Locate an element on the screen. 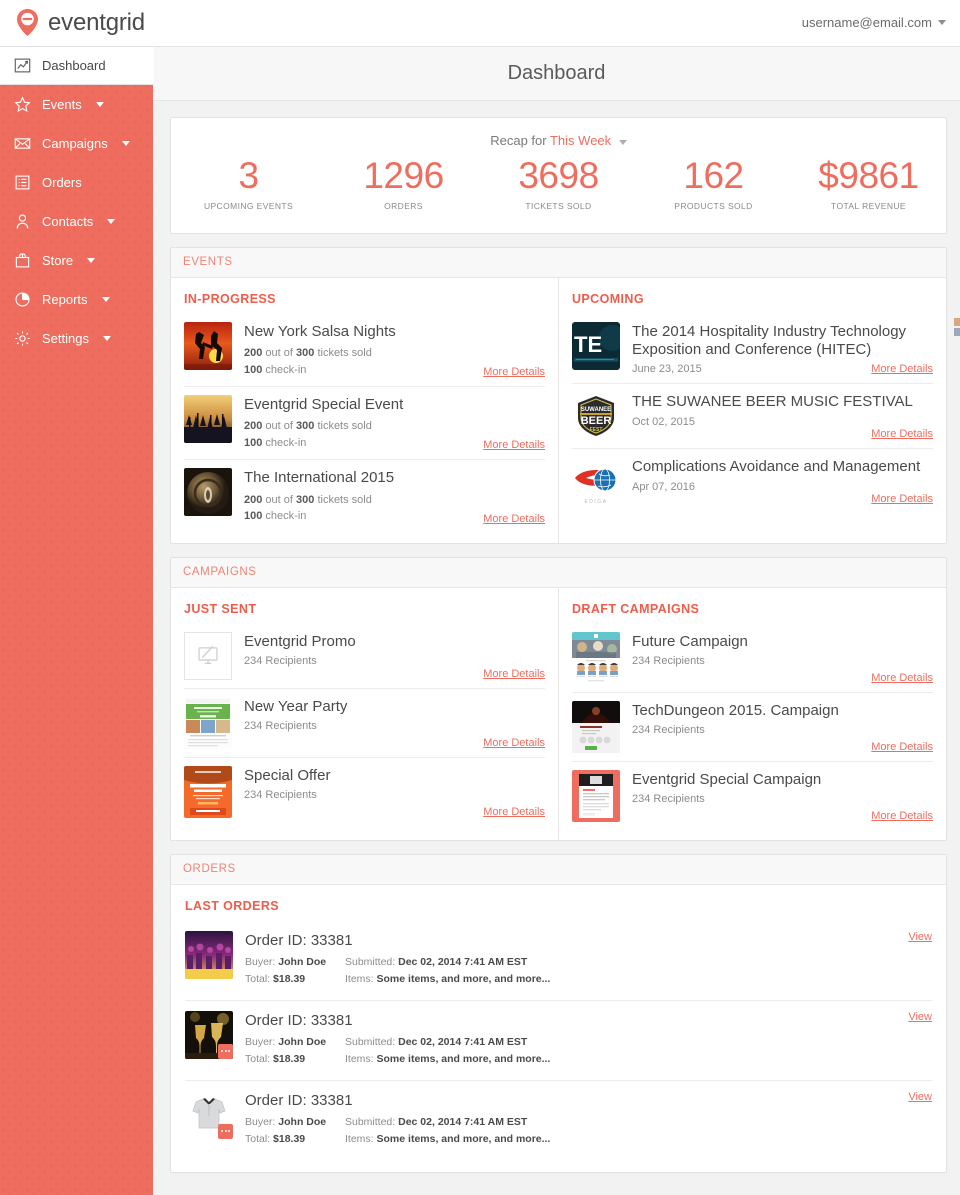 The image size is (960, 1195). sidebar-item-events: Events is located at coordinates (76, 104).